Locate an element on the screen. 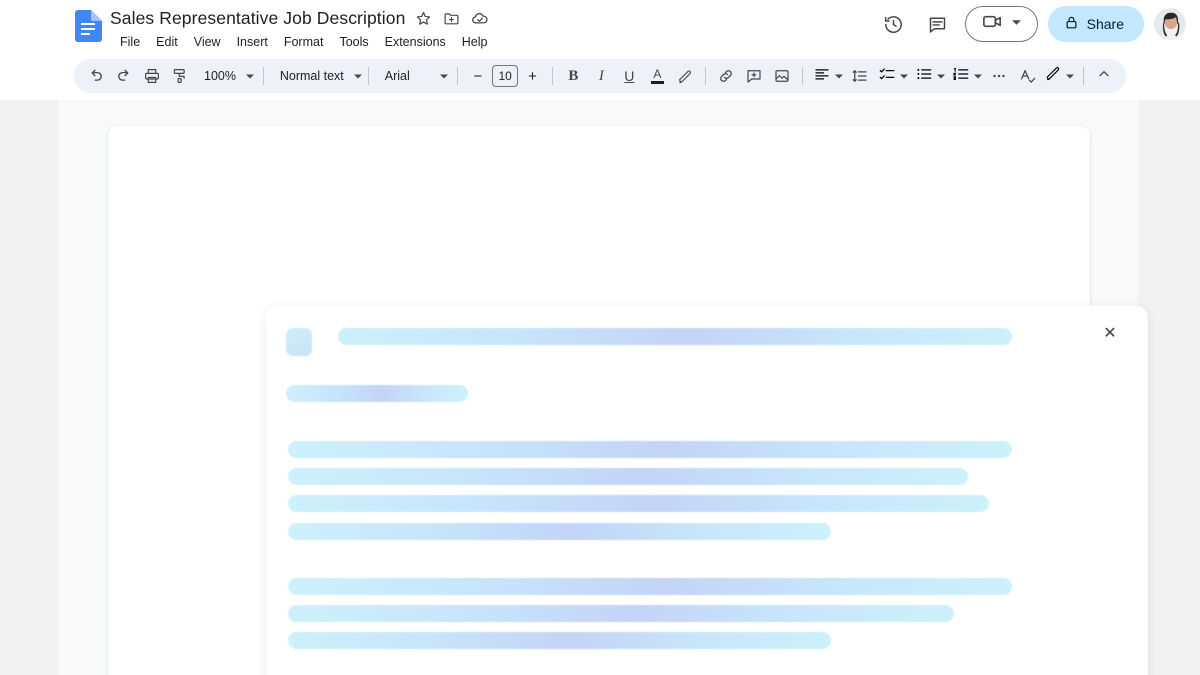 This screenshot has height=675, width=1200. undo-icon is located at coordinates (96, 76).